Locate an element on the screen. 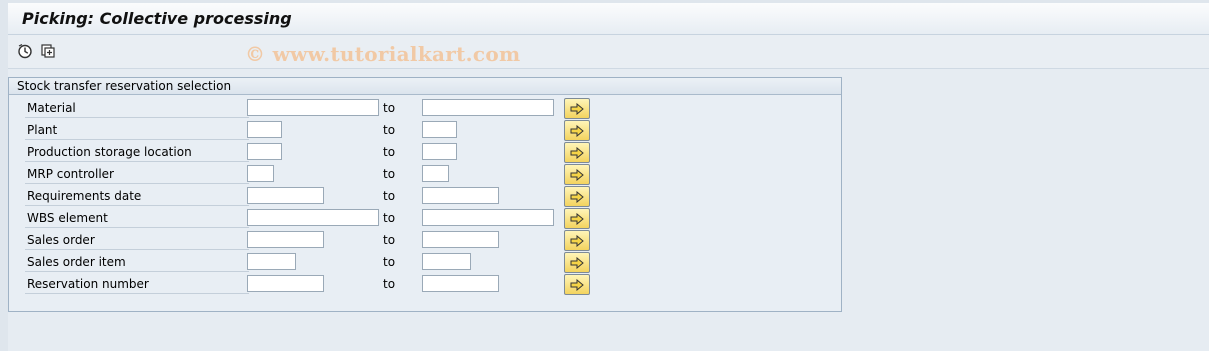 This screenshot has height=351, width=1209. selection-row-requirements-date: Requirements date to is located at coordinates (435, 197).